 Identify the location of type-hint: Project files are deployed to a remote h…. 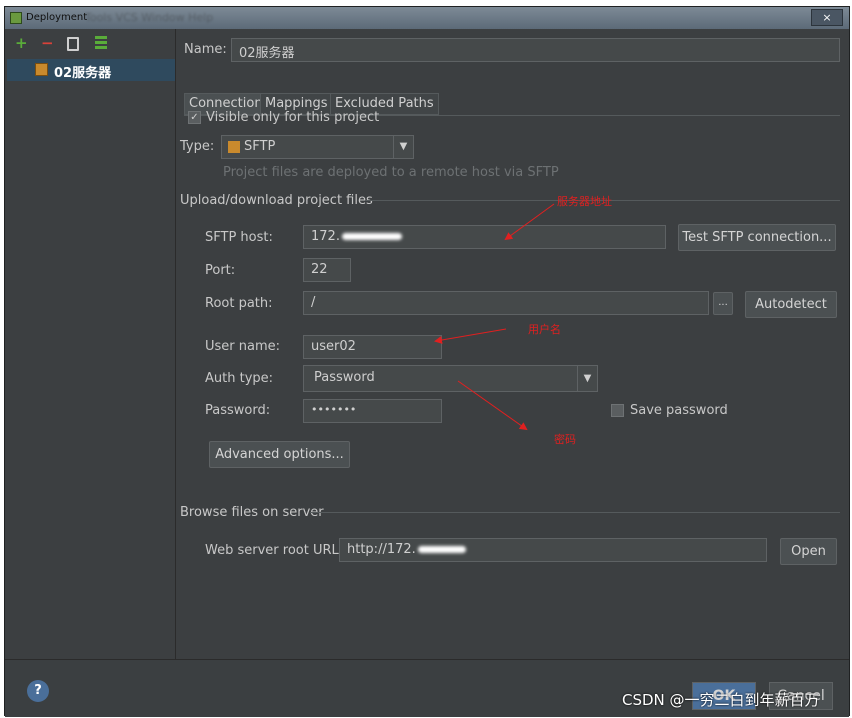
(391, 172).